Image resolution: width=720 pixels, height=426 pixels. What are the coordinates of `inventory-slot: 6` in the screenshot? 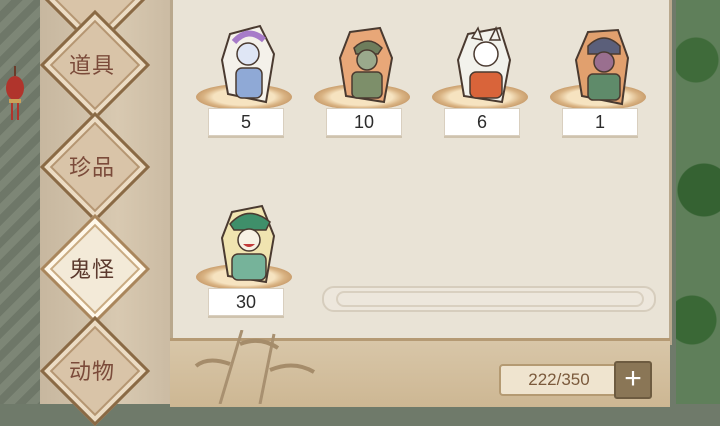 It's located at (483, 96).